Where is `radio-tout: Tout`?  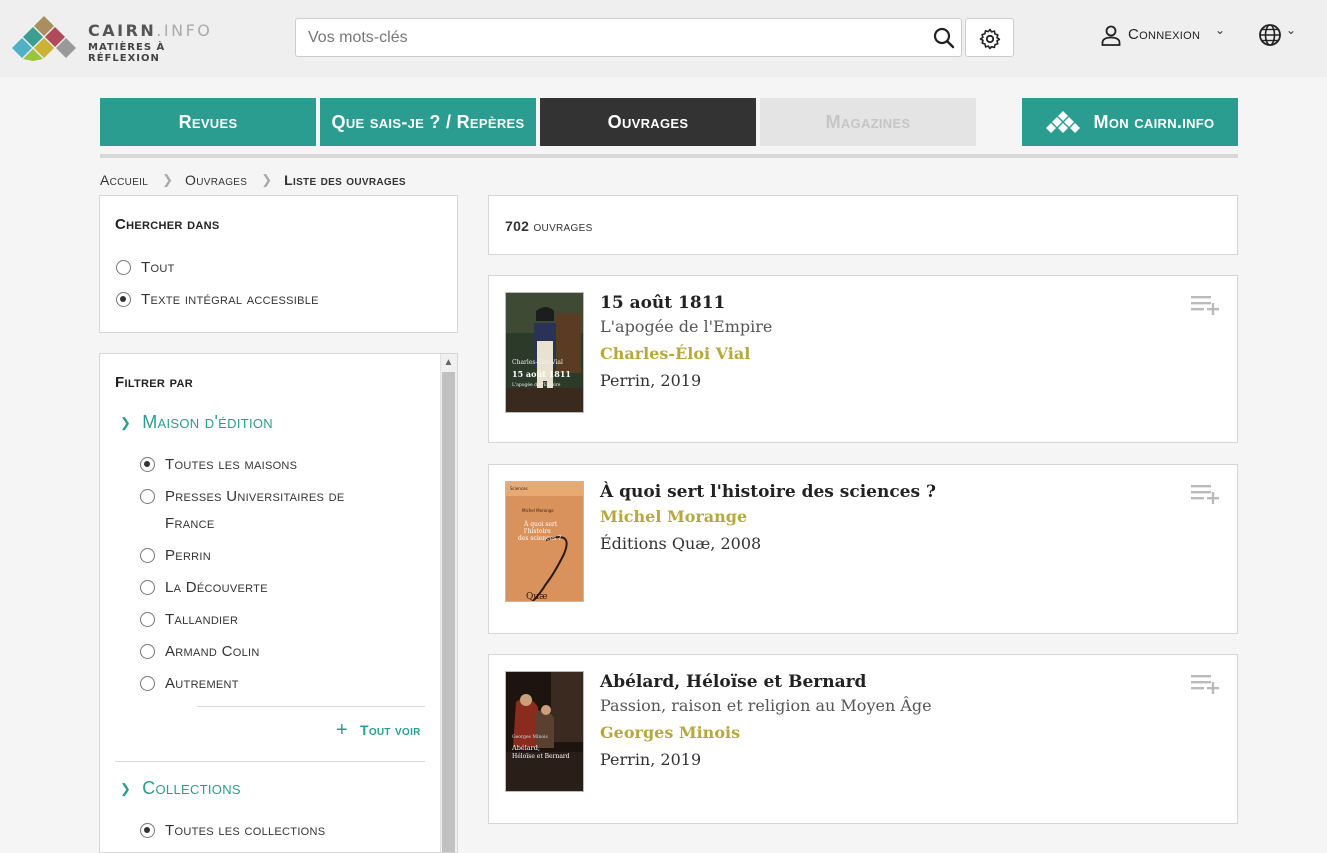 radio-tout: Tout is located at coordinates (145, 267).